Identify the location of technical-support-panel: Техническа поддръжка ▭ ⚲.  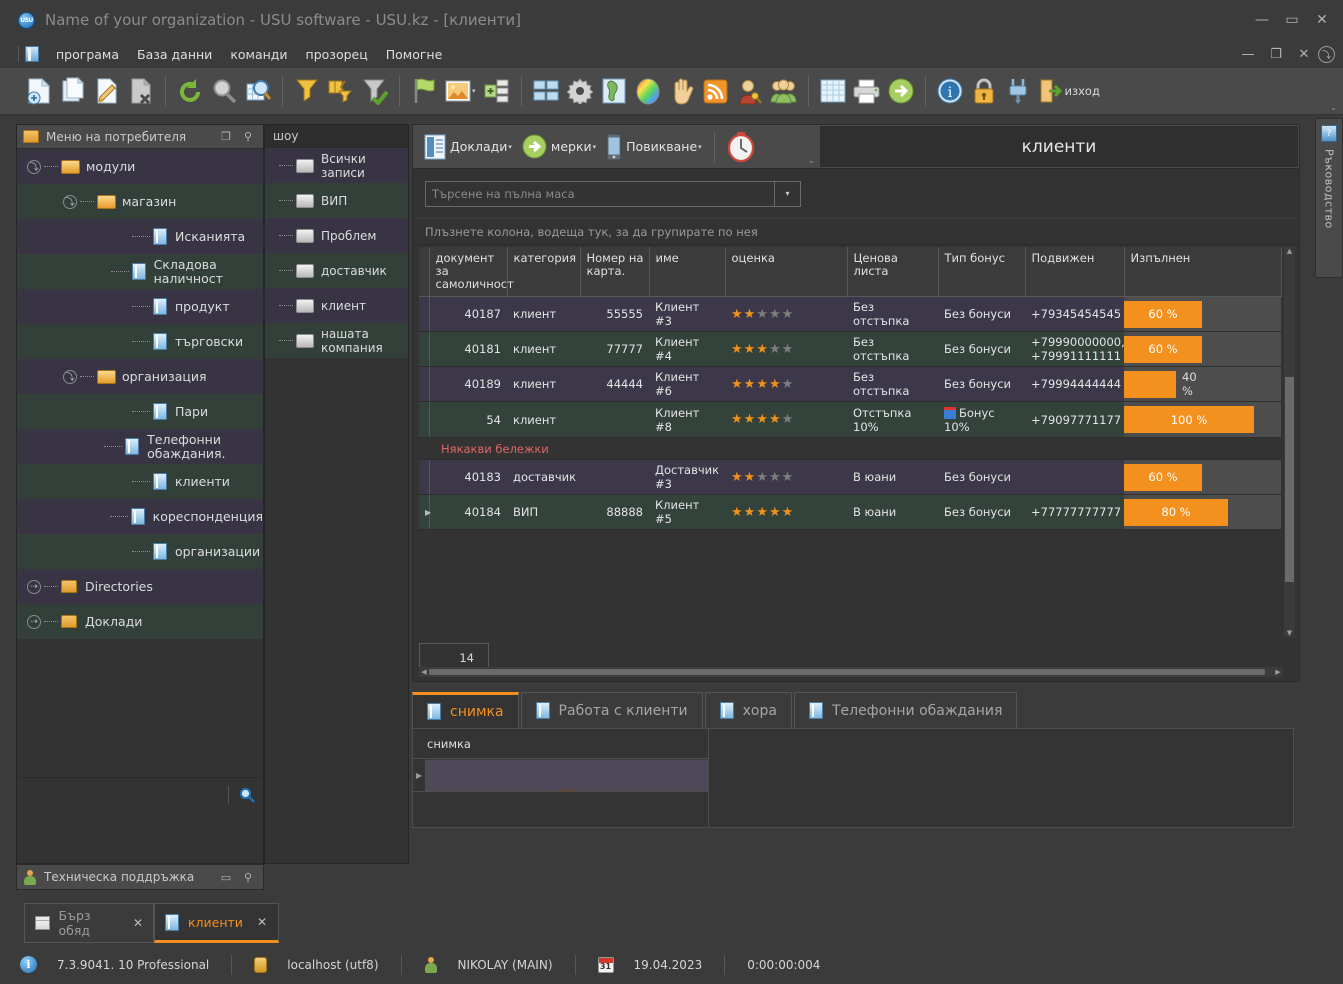
(140, 877).